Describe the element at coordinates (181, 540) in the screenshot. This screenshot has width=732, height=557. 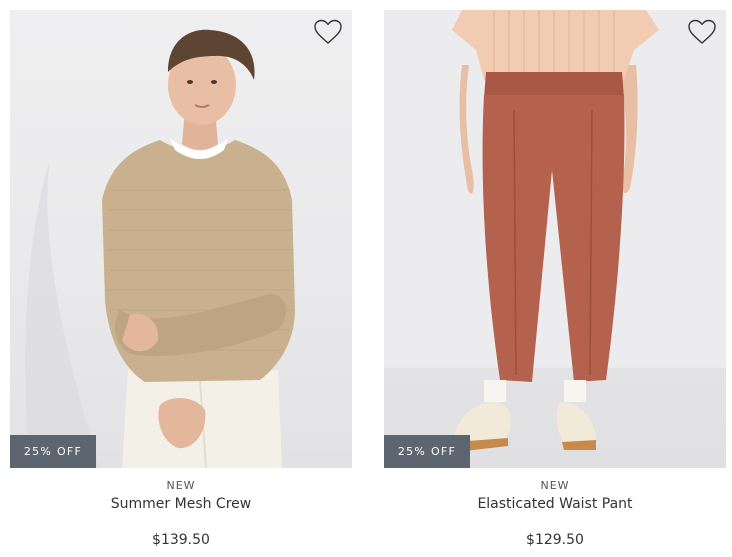
I see `product-price: $139.50` at that location.